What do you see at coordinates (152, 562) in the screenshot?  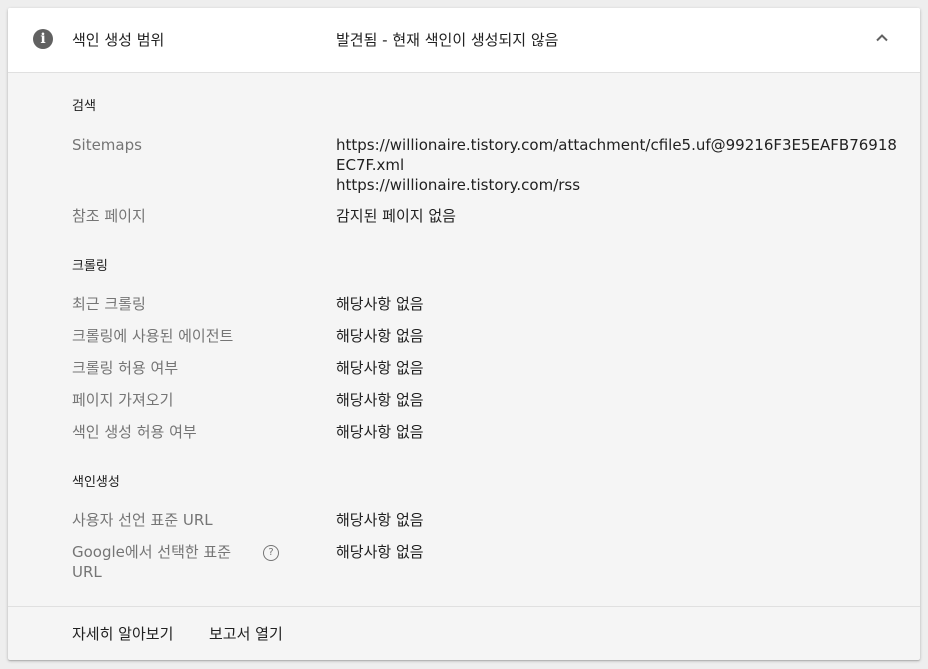 I see `row-label-google-canonical: Google에서 선택한 표준 URL` at bounding box center [152, 562].